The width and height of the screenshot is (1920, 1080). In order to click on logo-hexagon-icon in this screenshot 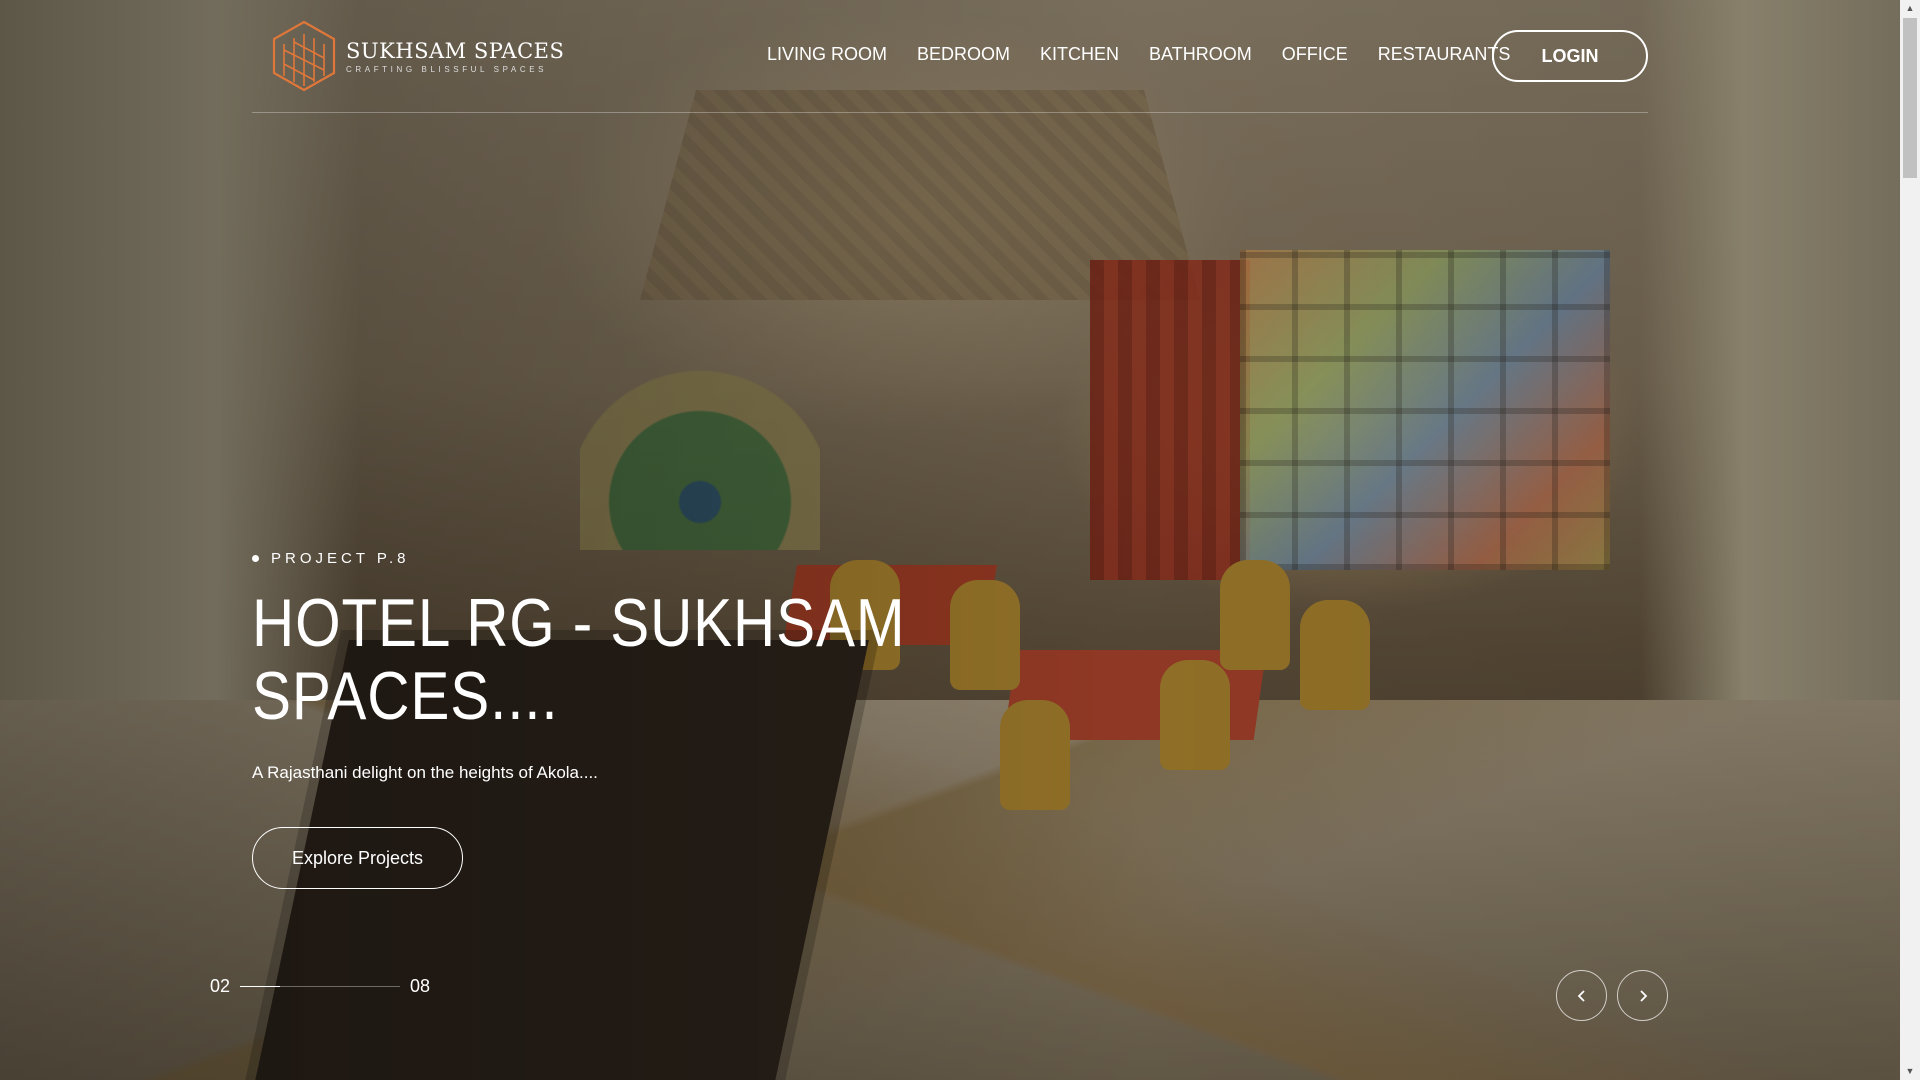, I will do `click(304, 56)`.